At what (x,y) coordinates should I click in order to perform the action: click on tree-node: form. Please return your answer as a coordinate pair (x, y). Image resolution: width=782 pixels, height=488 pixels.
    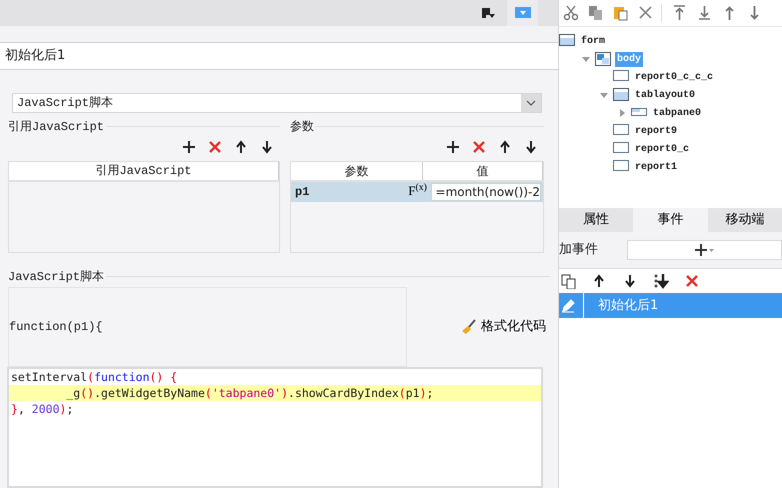
    Looking at the image, I should click on (593, 41).